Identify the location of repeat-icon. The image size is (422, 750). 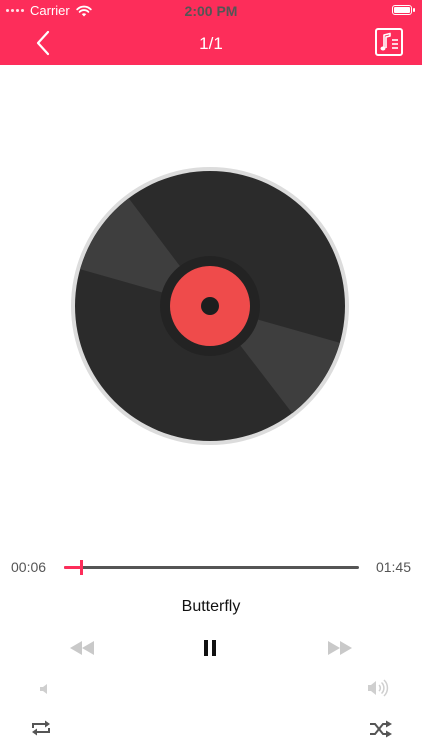
(41, 728).